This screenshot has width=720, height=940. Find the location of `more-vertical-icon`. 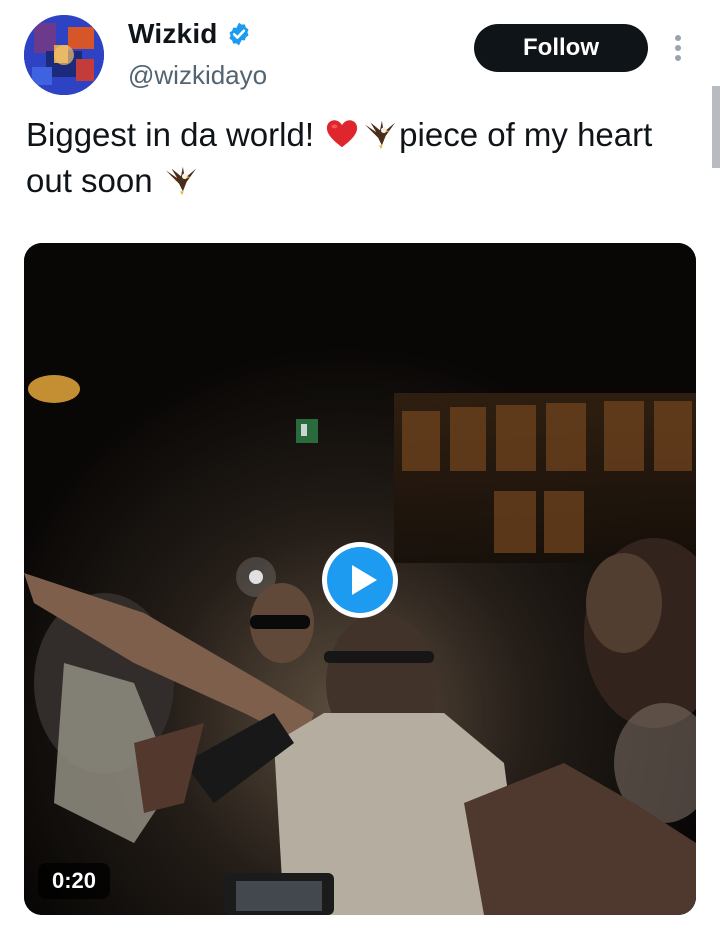

more-vertical-icon is located at coordinates (678, 48).